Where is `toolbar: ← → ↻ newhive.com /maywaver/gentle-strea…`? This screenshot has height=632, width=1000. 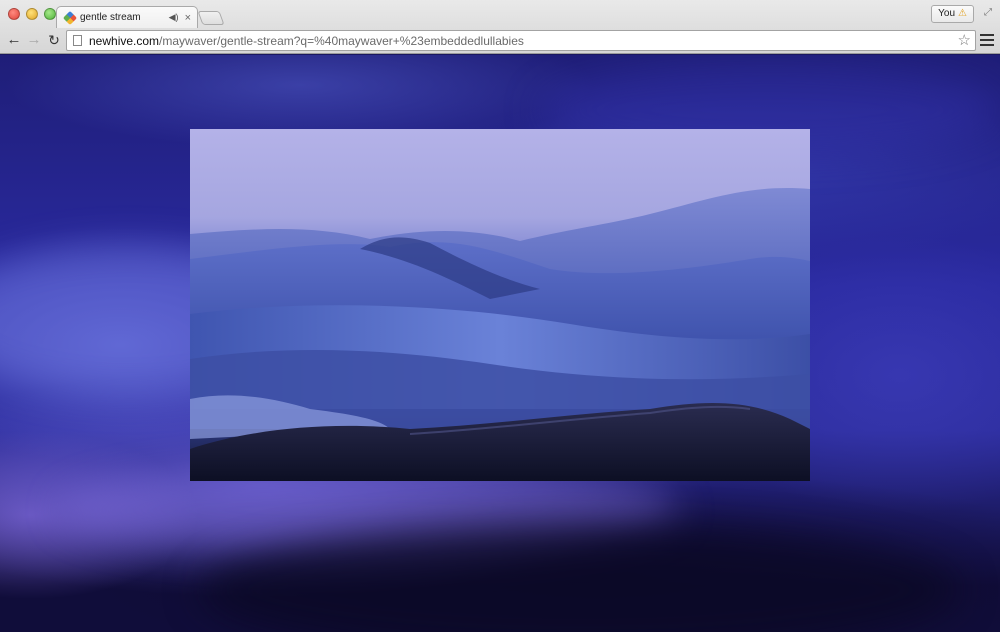
toolbar: ← → ↻ newhive.com /maywaver/gentle-strea… is located at coordinates (500, 41).